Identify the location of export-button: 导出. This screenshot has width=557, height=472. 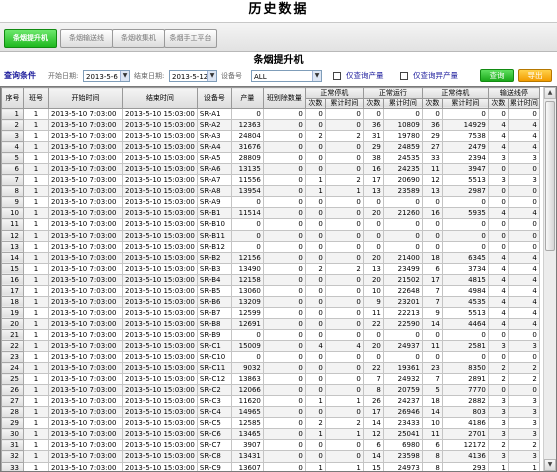
(535, 75).